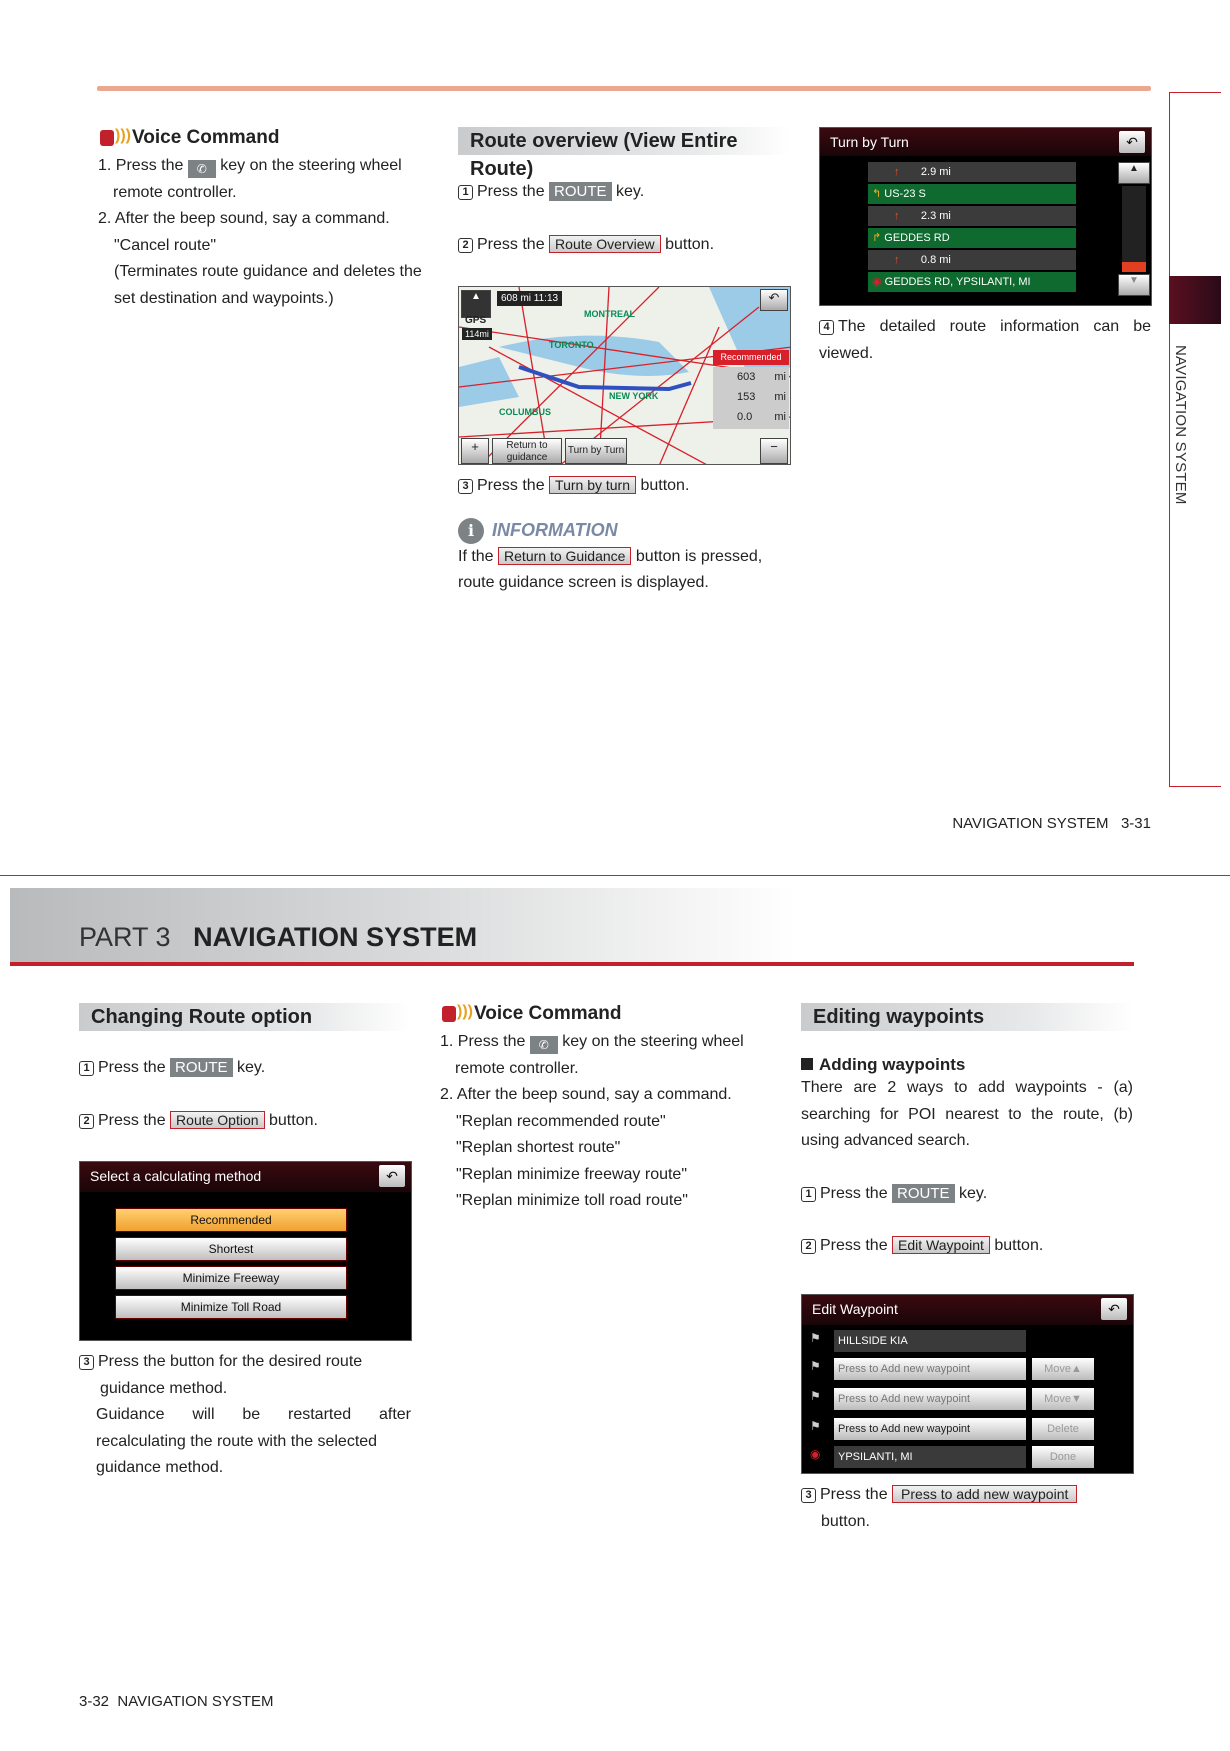 This screenshot has width=1230, height=1751. Describe the element at coordinates (311, 165) in the screenshot. I see `step-text: key on the steering wheel` at that location.